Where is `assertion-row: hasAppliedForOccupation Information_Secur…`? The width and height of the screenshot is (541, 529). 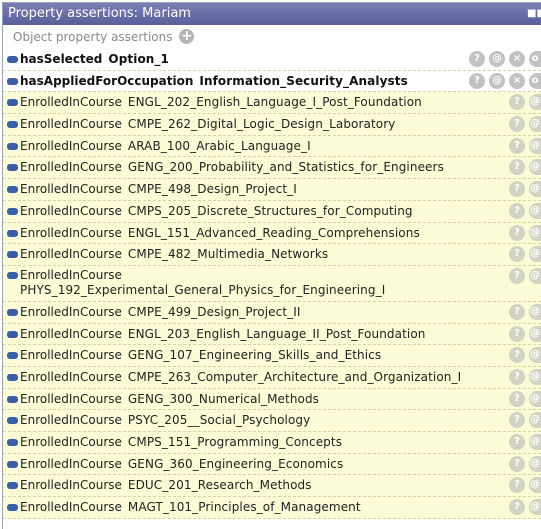 assertion-row: hasAppliedForOccupation Information_Secur… is located at coordinates (272, 81).